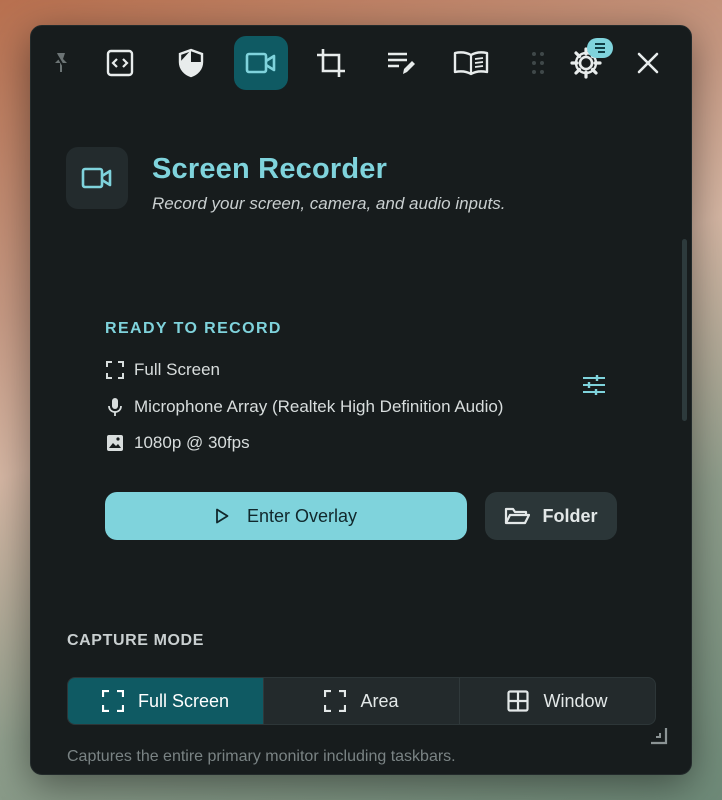  I want to click on enter-overlay-label: Enter Overlay, so click(302, 515).